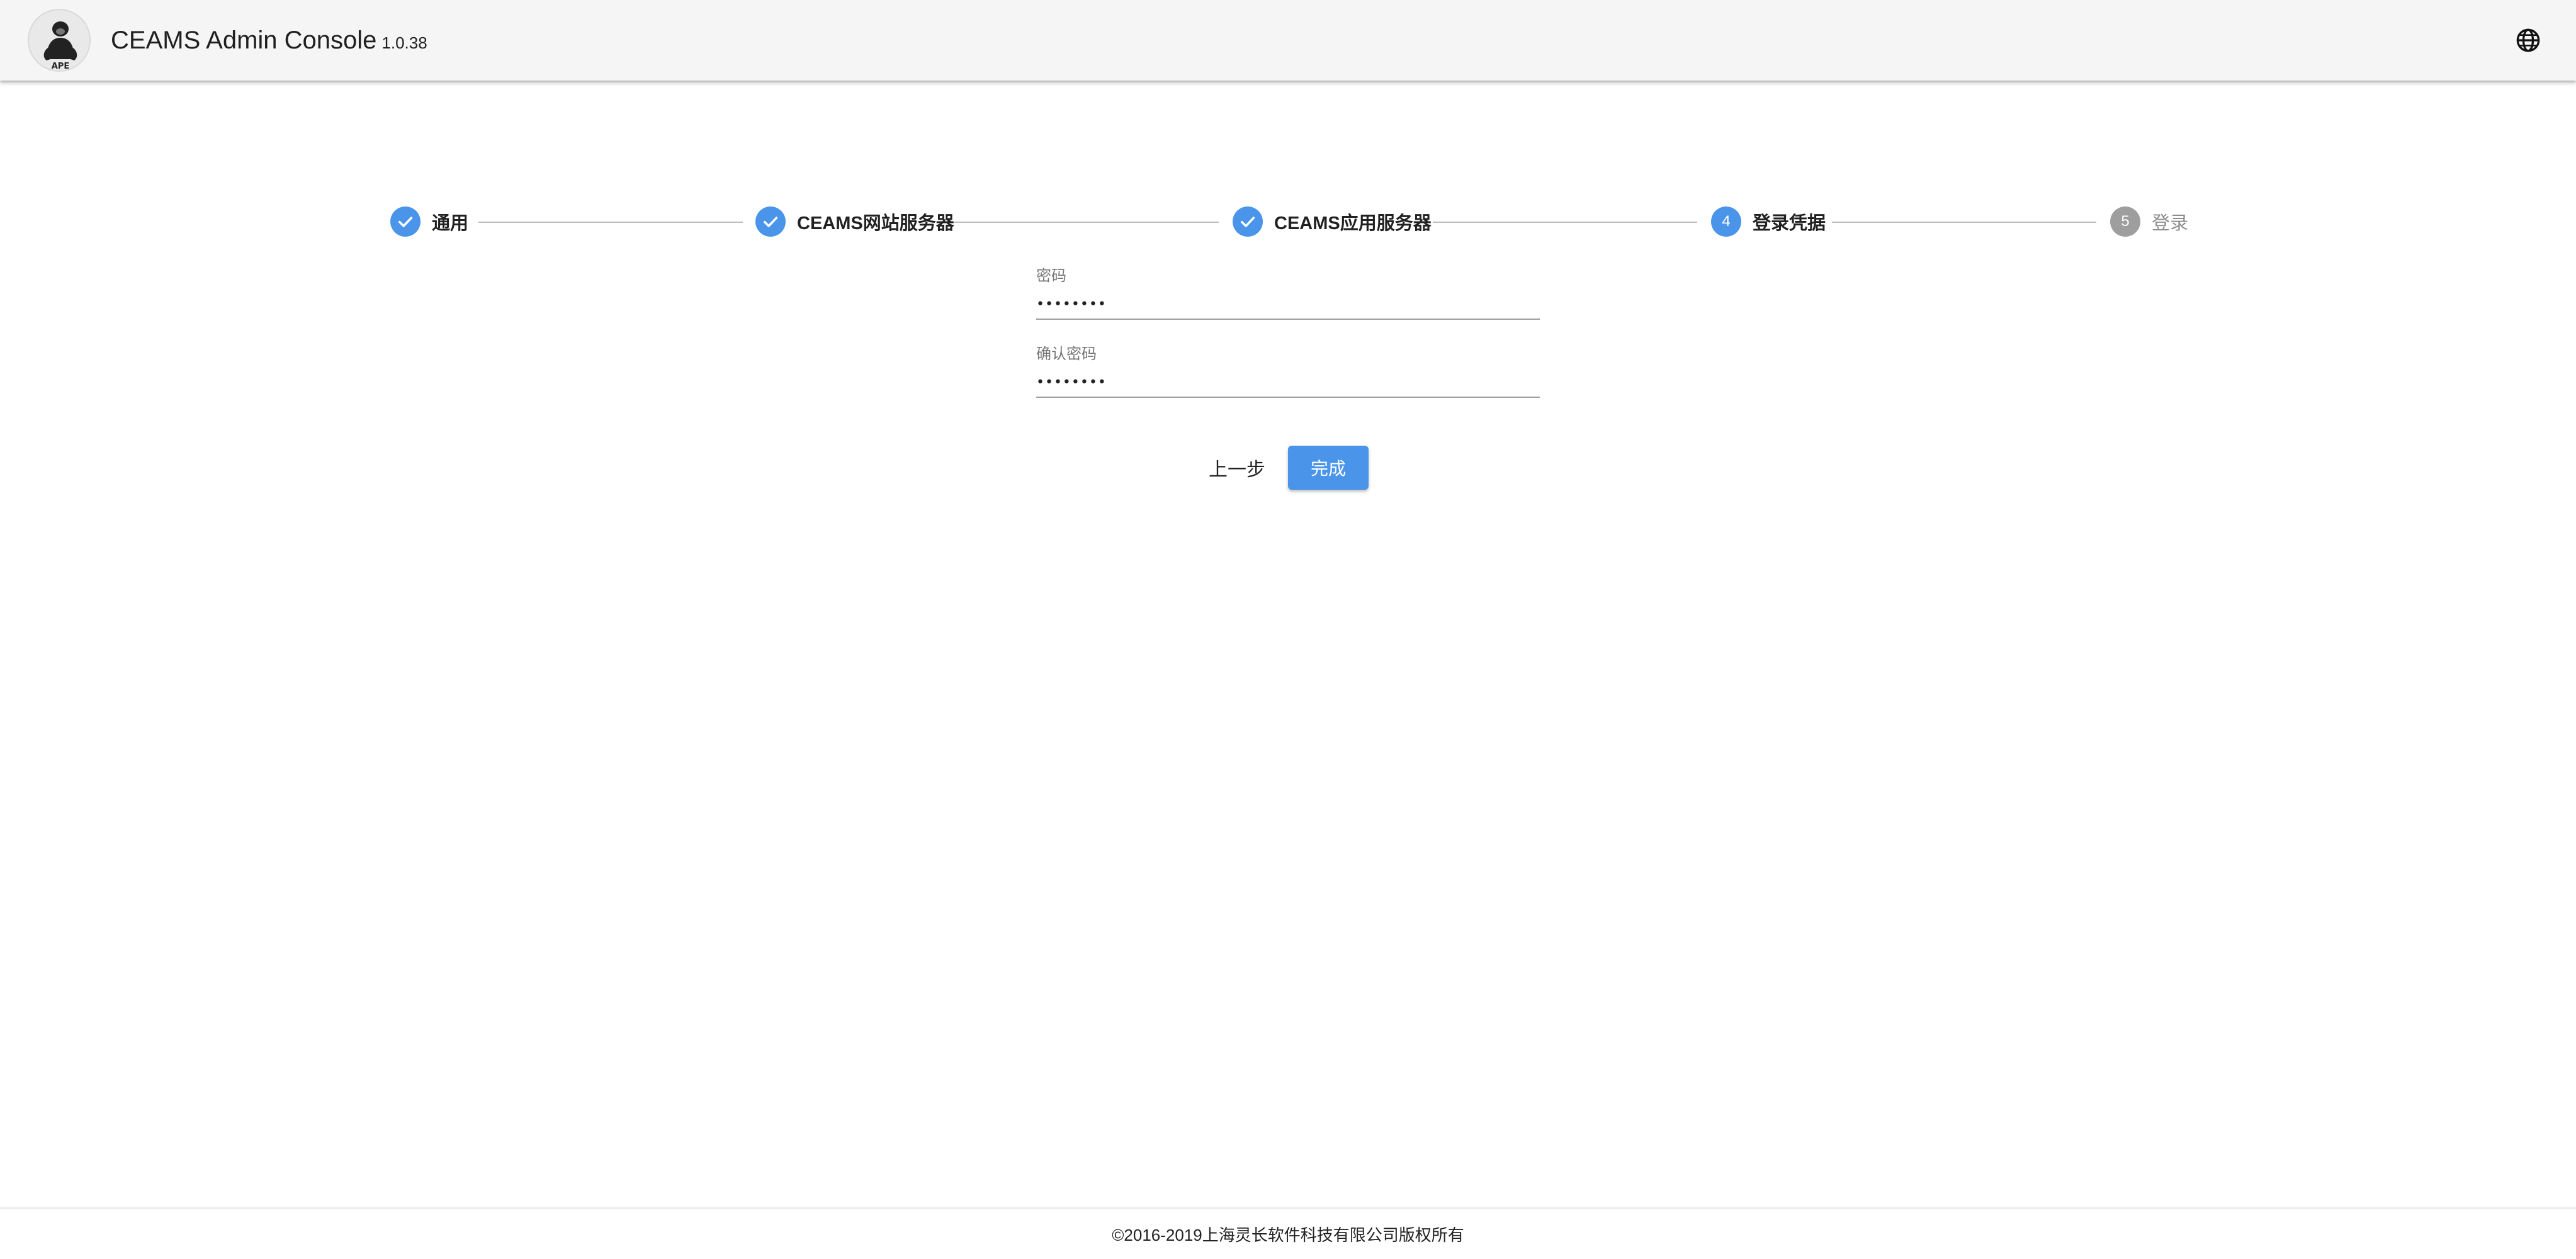  I want to click on svg-text: APE, so click(60, 66).